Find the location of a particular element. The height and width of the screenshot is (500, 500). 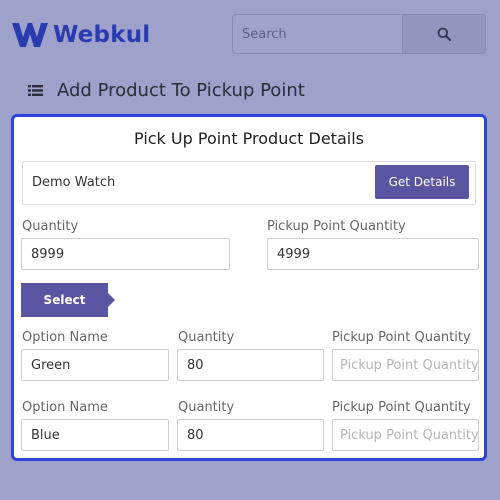

page-title: Add Product To Pickup Point is located at coordinates (181, 90).